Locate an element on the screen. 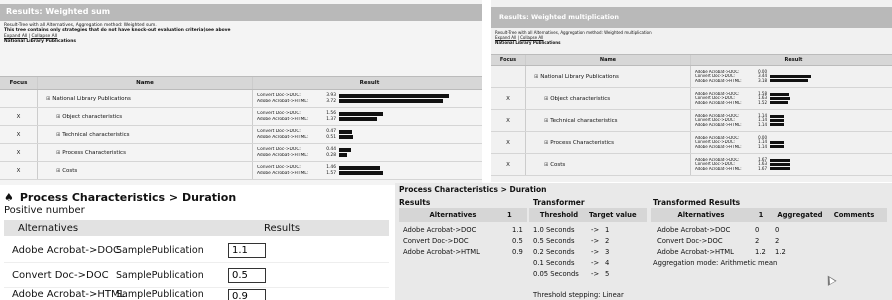 This screenshot has width=892, height=300. threshold-value: 0.2 Seconds is located at coordinates (554, 252).